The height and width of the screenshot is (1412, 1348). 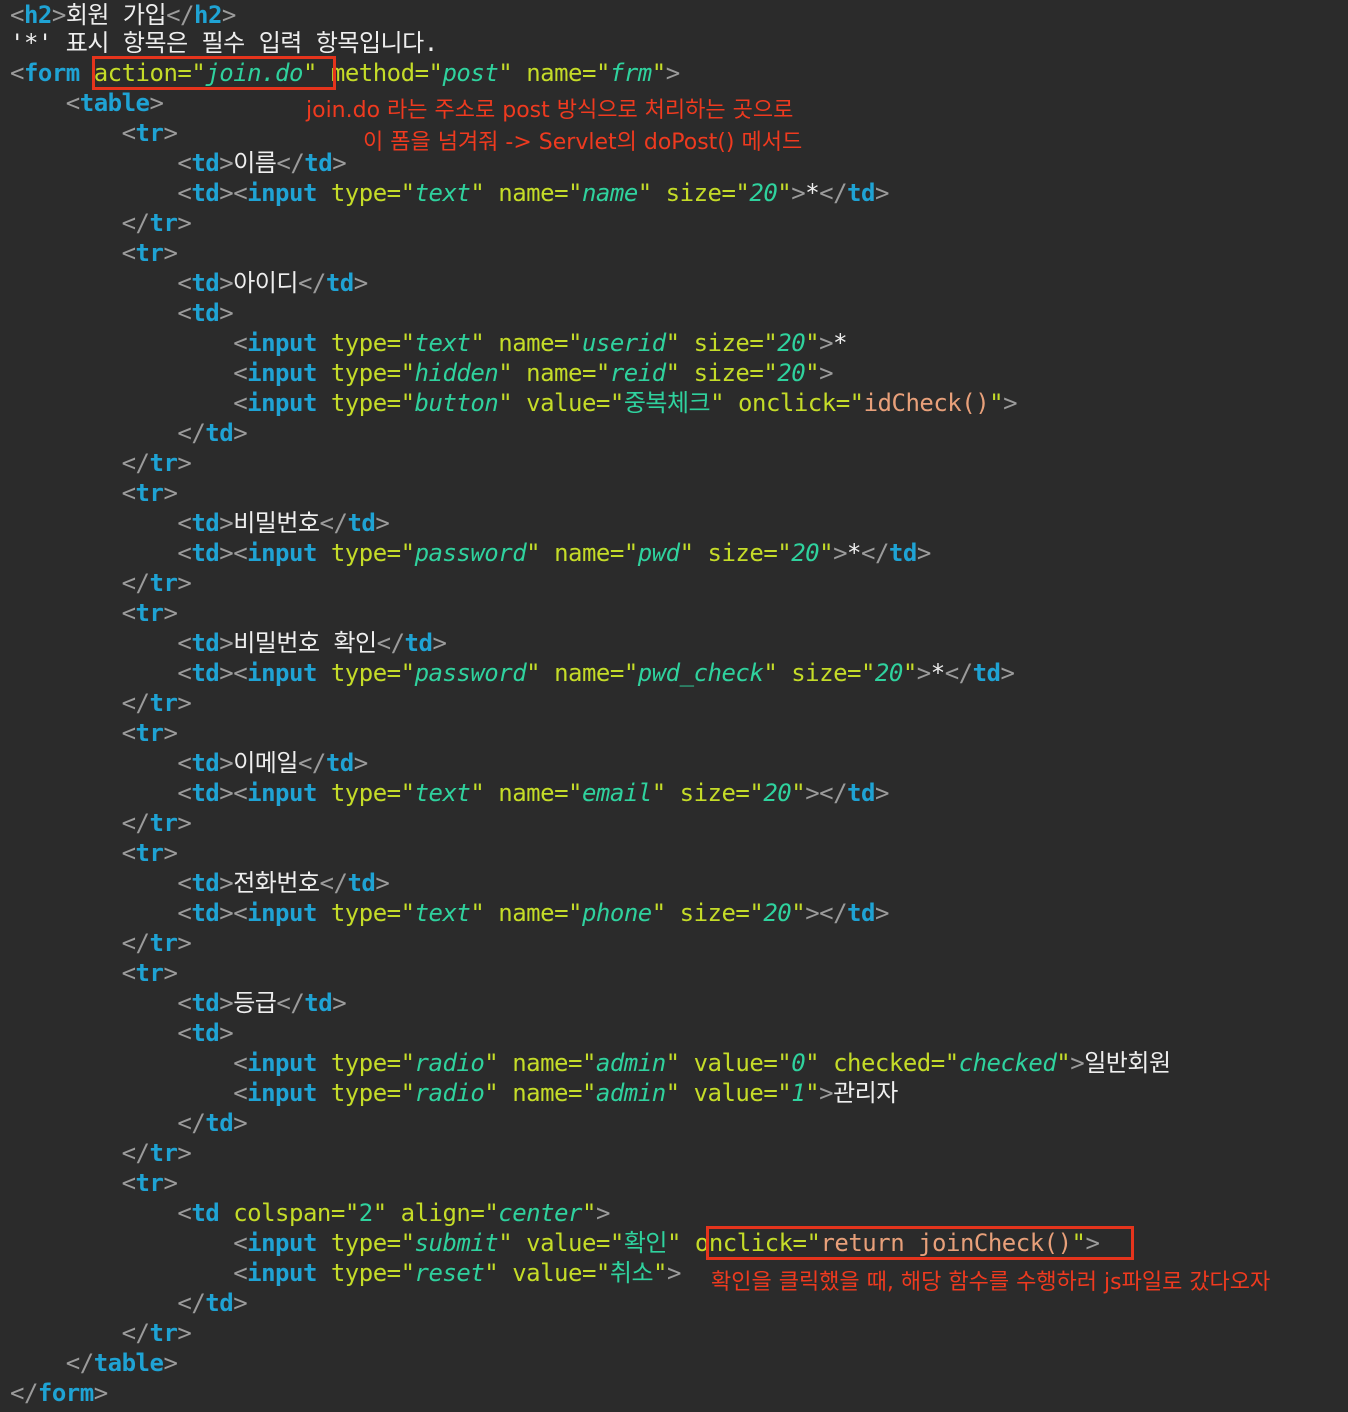 I want to click on code-line-2: '*' 표시 항목은 필수 입력 항목입니다., so click(x=224, y=43).